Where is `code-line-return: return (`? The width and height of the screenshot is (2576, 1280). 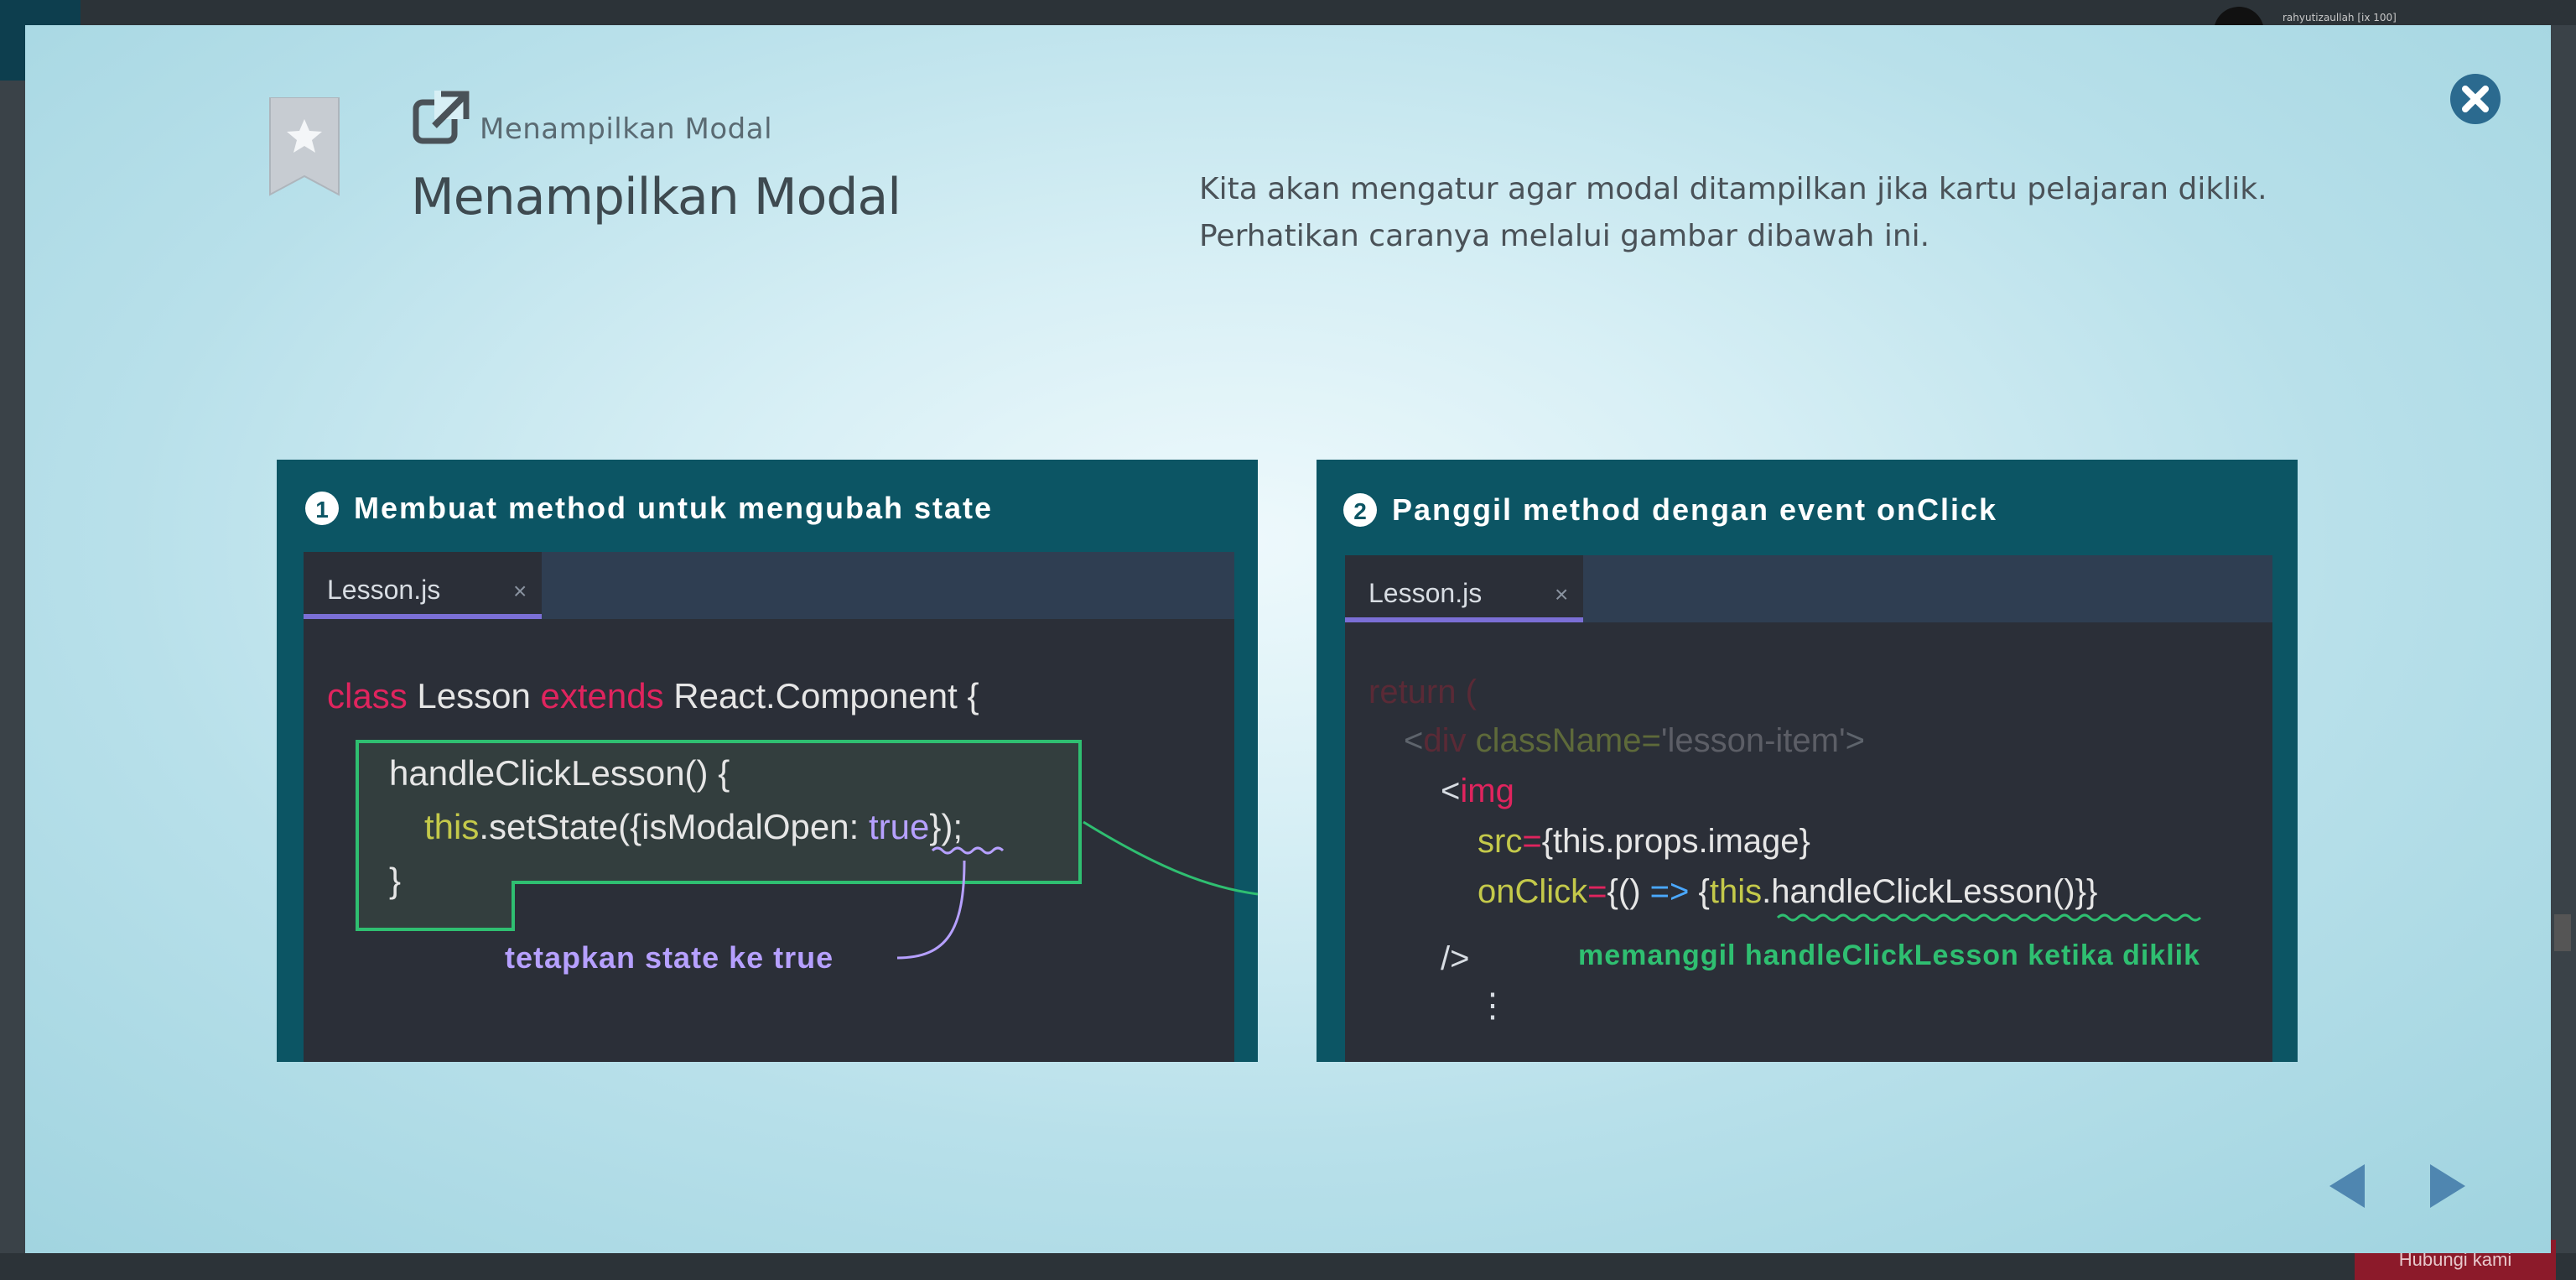 code-line-return: return ( is located at coordinates (1423, 692).